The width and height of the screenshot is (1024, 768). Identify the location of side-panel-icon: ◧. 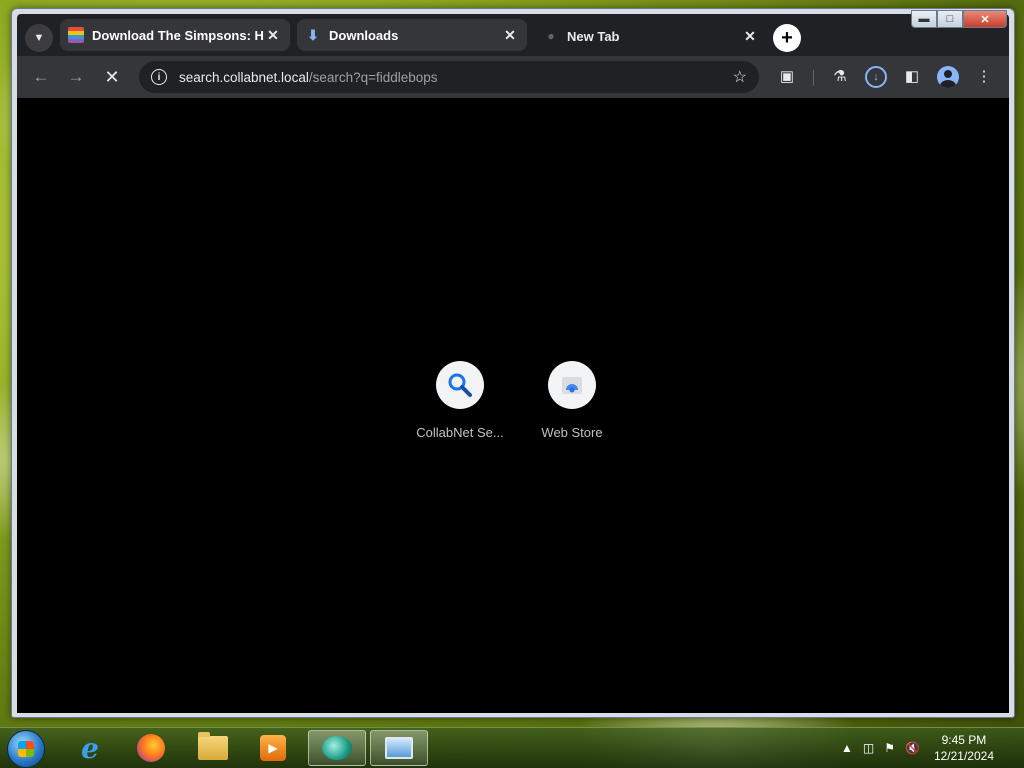
(912, 76).